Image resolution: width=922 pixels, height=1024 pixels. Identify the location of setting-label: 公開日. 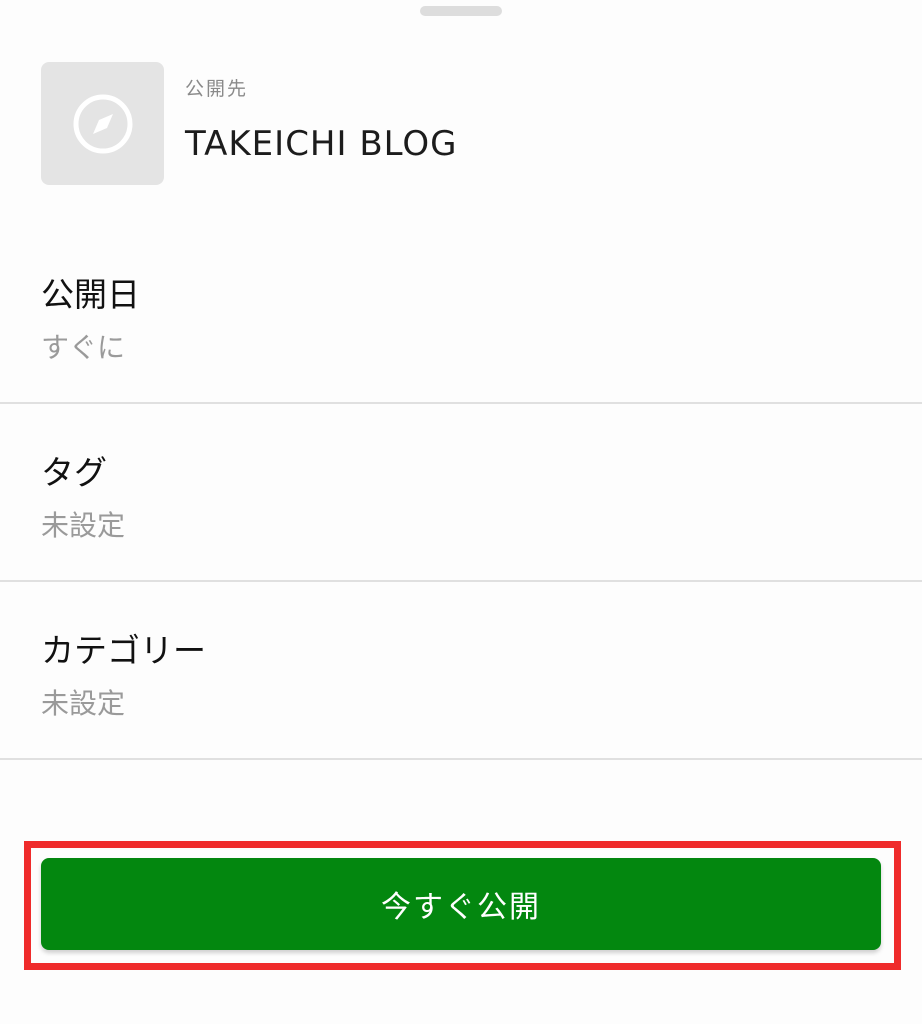
(90, 294).